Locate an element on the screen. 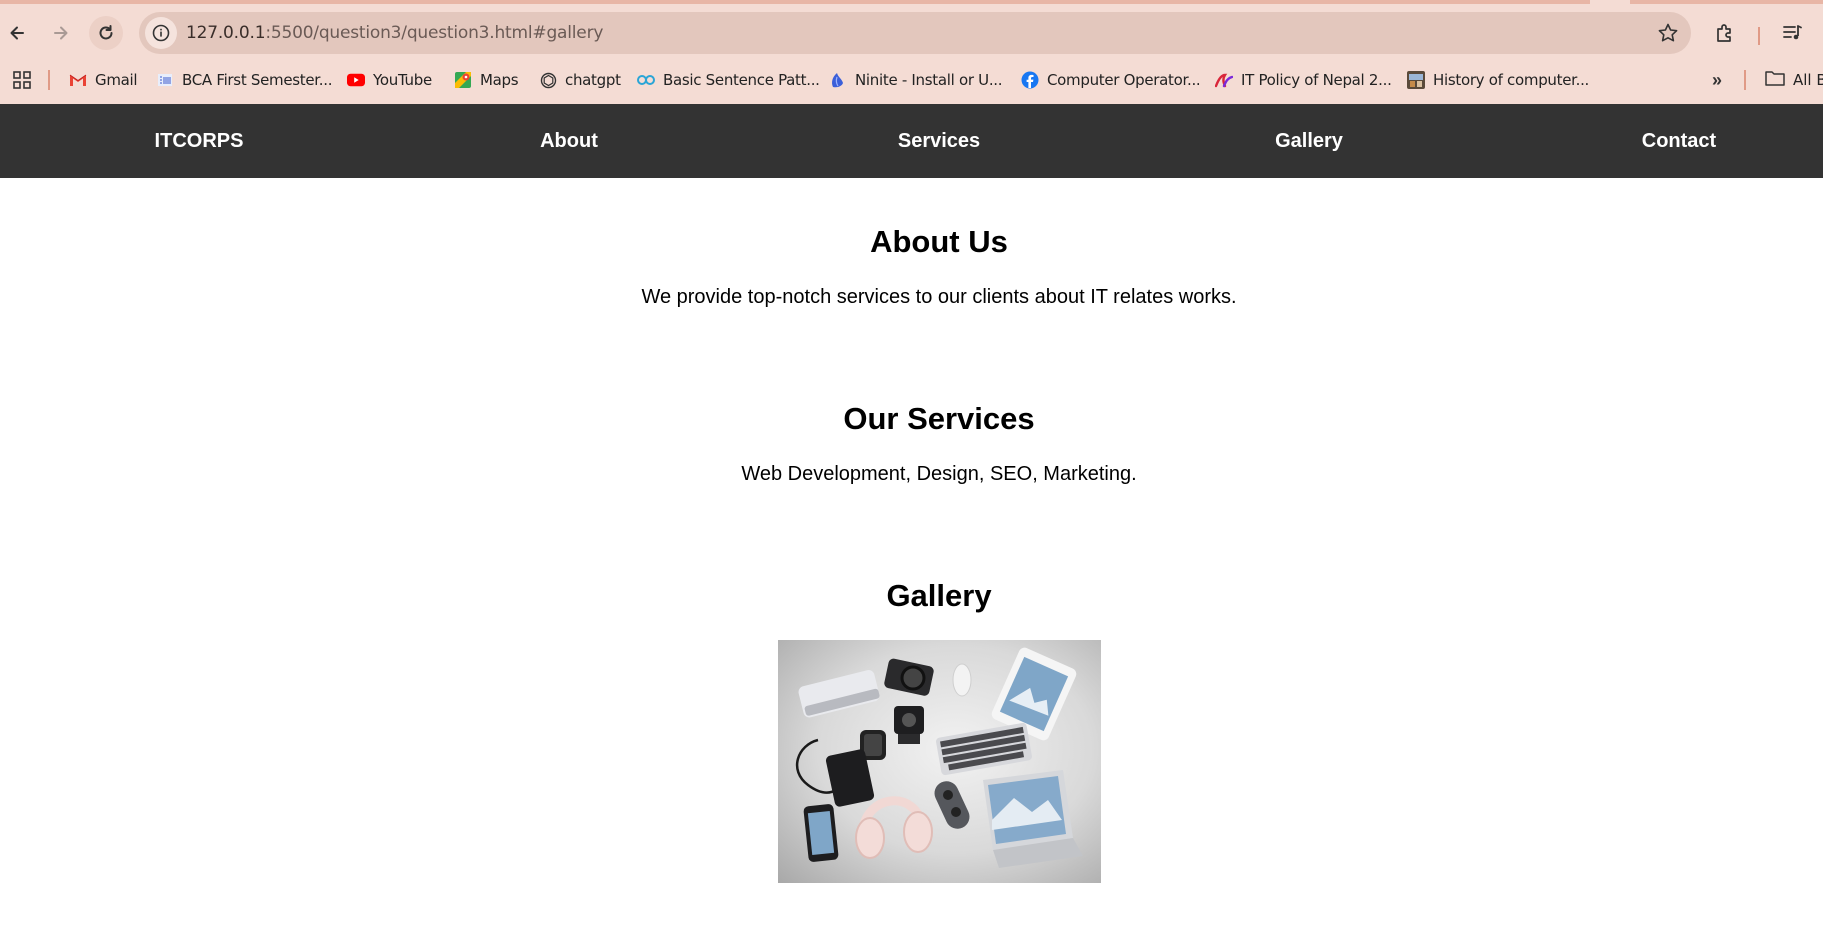  url-path: :5500/question3/question3.html#gallery is located at coordinates (434, 33).